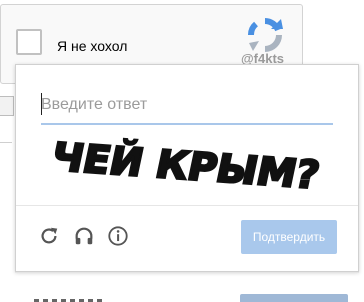 This screenshot has height=302, width=364. Describe the element at coordinates (84, 298) in the screenshot. I see `page-background-text-fragment` at that location.